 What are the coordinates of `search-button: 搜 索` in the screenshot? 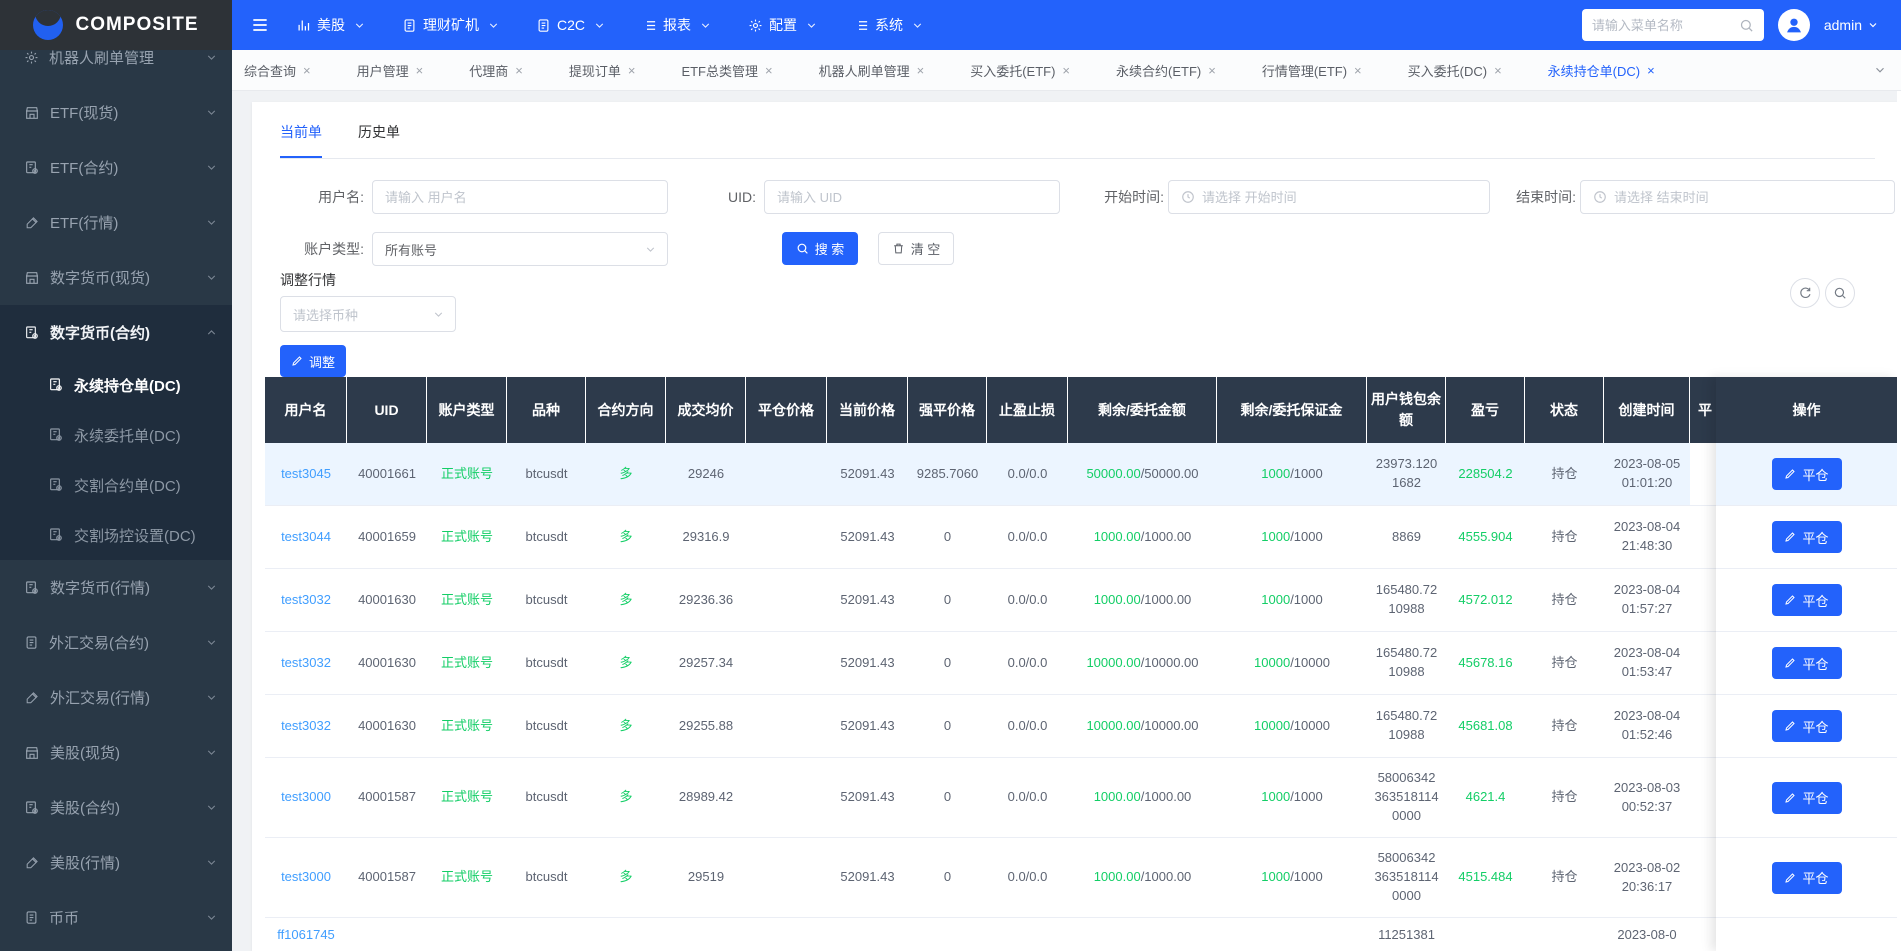 It's located at (820, 248).